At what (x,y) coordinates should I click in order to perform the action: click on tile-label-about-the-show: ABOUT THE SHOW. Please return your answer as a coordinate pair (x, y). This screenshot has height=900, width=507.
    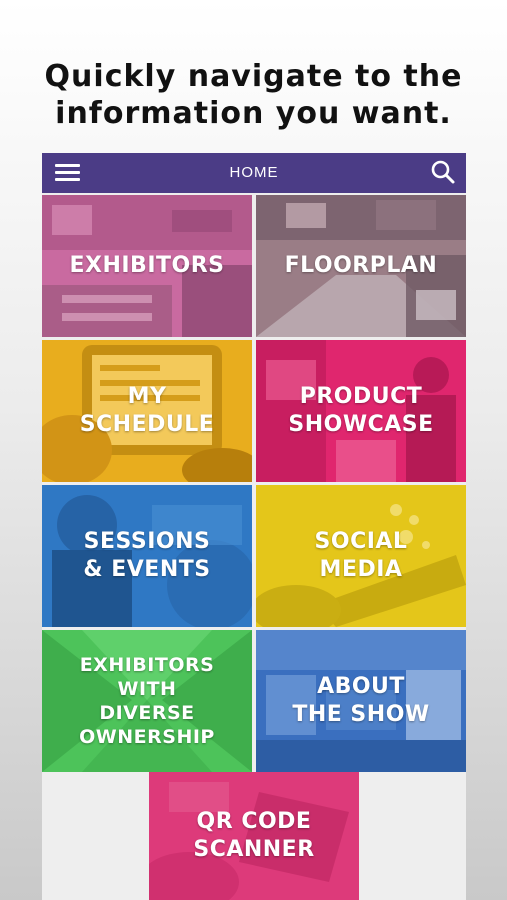
    Looking at the image, I should click on (361, 700).